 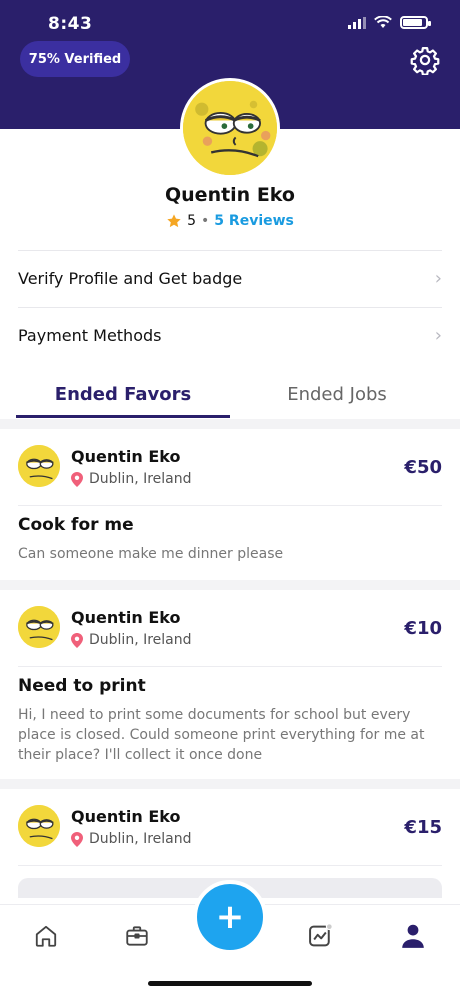 What do you see at coordinates (151, 554) in the screenshot?
I see `card-description: Can someone make me dinner please` at bounding box center [151, 554].